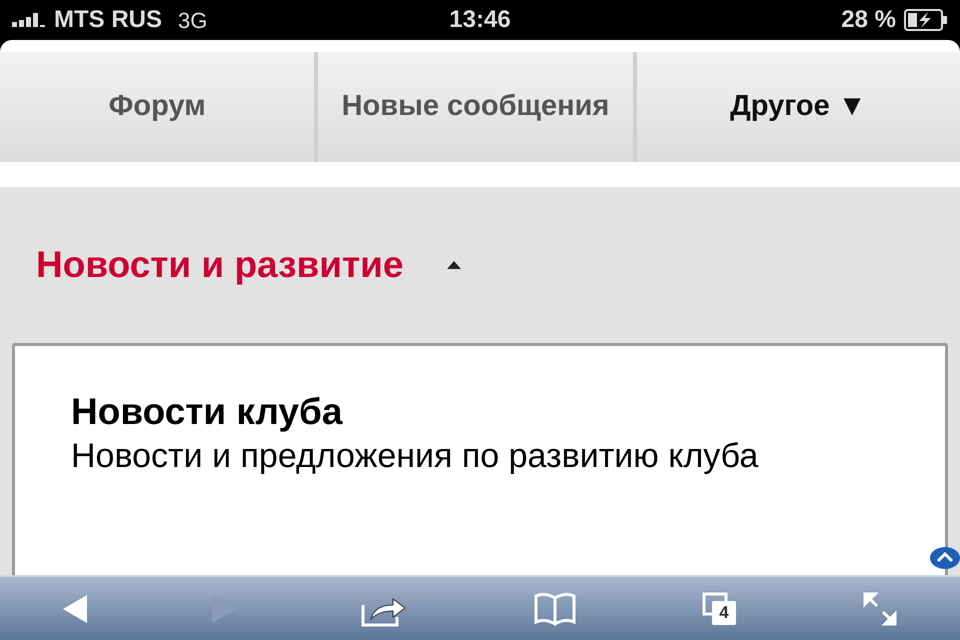 The height and width of the screenshot is (640, 960). What do you see at coordinates (108, 20) in the screenshot?
I see `carrier-name: MTS RUS` at bounding box center [108, 20].